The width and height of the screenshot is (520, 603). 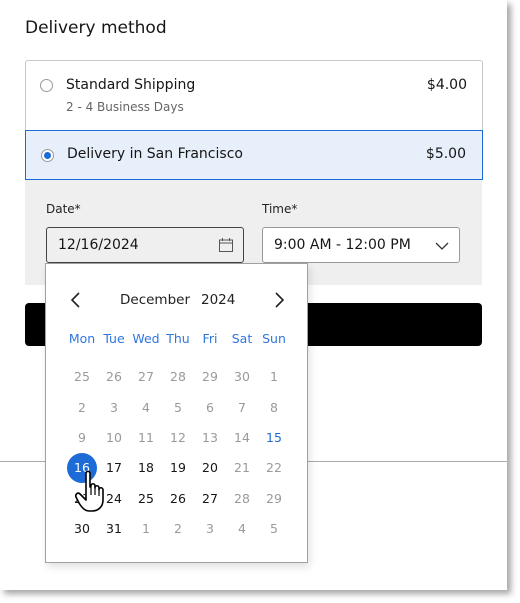 What do you see at coordinates (125, 107) in the screenshot?
I see `option-sublabel: 2 - 4 Business Days` at bounding box center [125, 107].